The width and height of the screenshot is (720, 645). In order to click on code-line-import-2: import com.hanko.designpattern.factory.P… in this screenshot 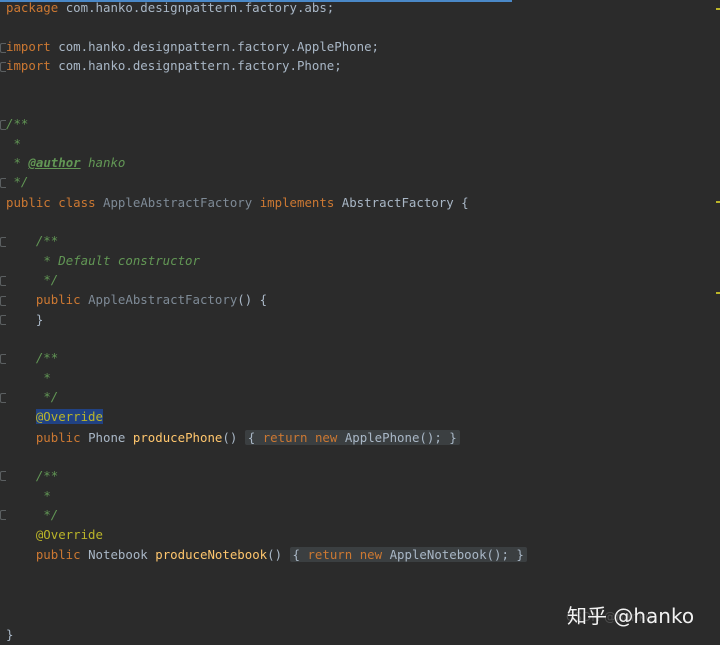, I will do `click(174, 65)`.